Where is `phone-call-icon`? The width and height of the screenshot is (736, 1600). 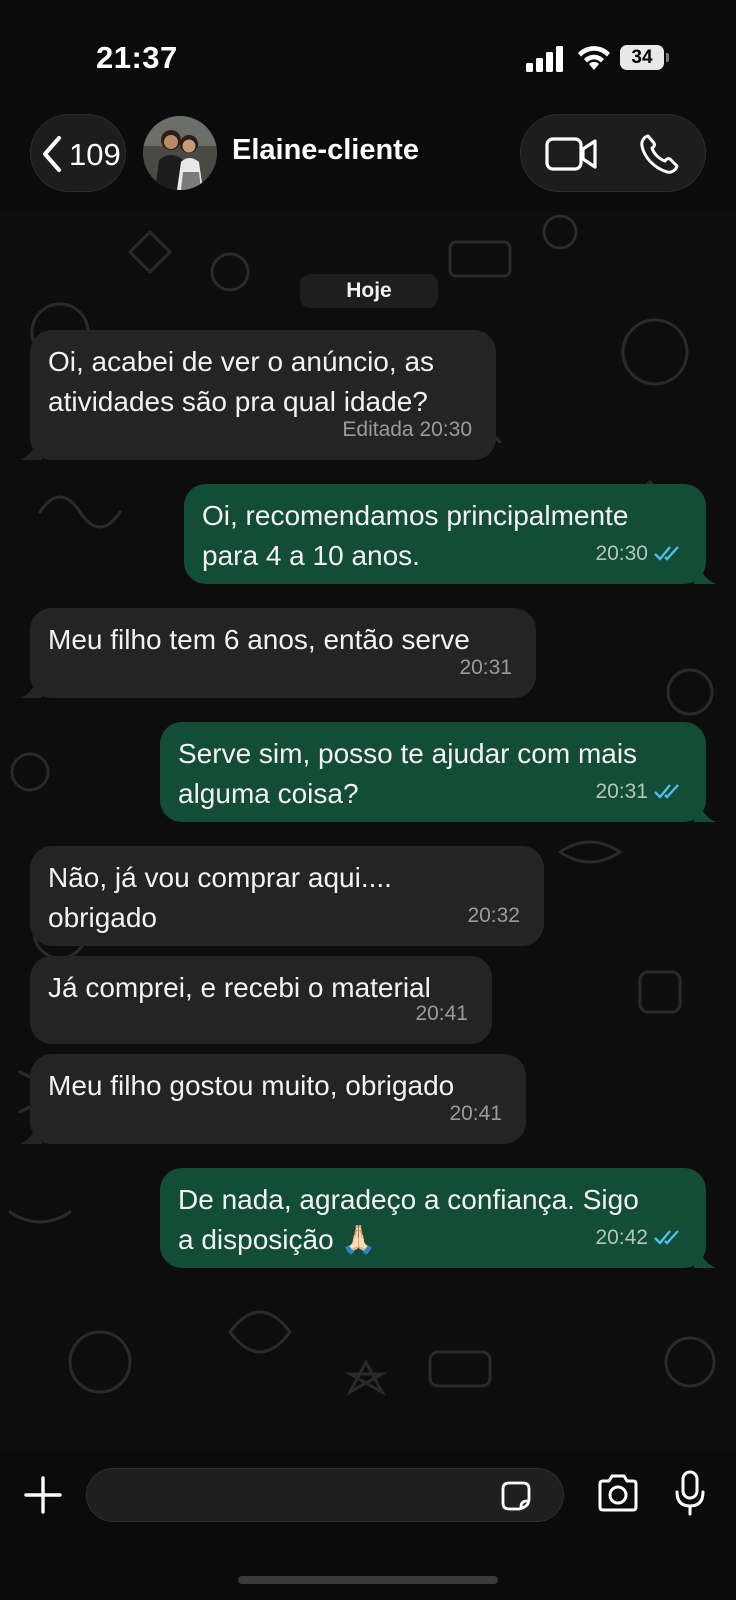
phone-call-icon is located at coordinates (659, 154).